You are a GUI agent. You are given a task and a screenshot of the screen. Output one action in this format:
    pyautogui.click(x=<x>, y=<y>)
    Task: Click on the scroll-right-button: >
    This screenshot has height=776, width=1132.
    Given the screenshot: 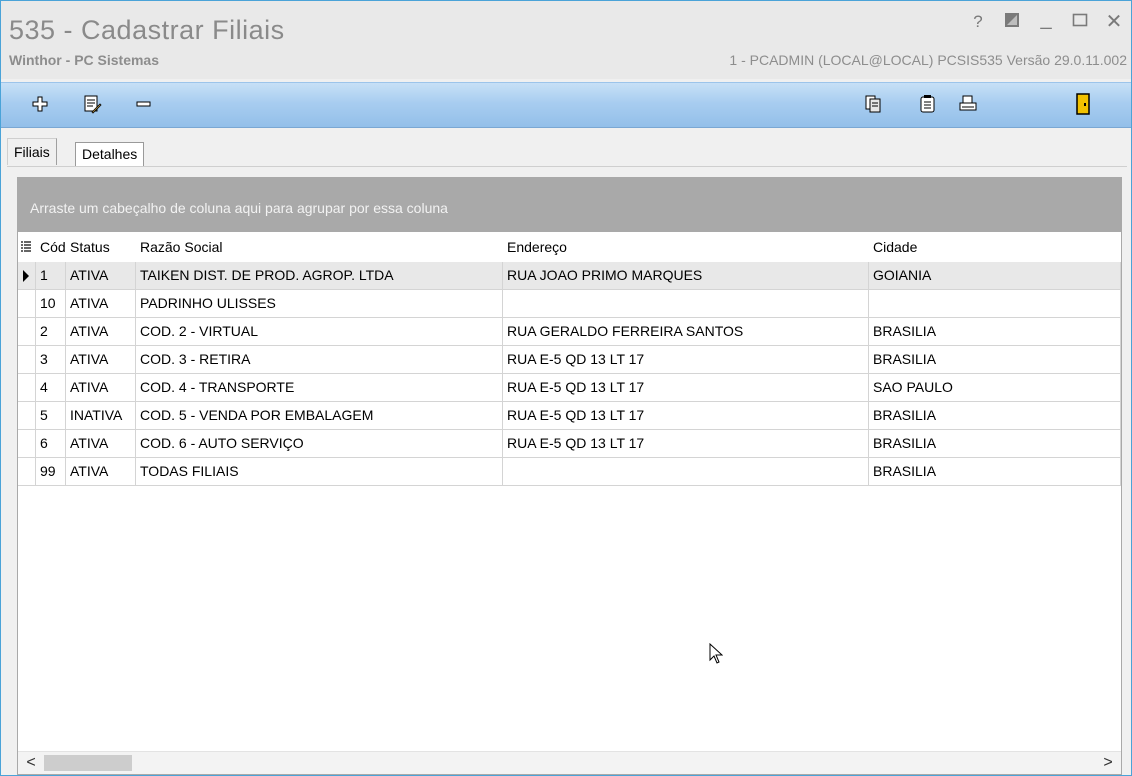 What is the action you would take?
    pyautogui.click(x=1108, y=763)
    